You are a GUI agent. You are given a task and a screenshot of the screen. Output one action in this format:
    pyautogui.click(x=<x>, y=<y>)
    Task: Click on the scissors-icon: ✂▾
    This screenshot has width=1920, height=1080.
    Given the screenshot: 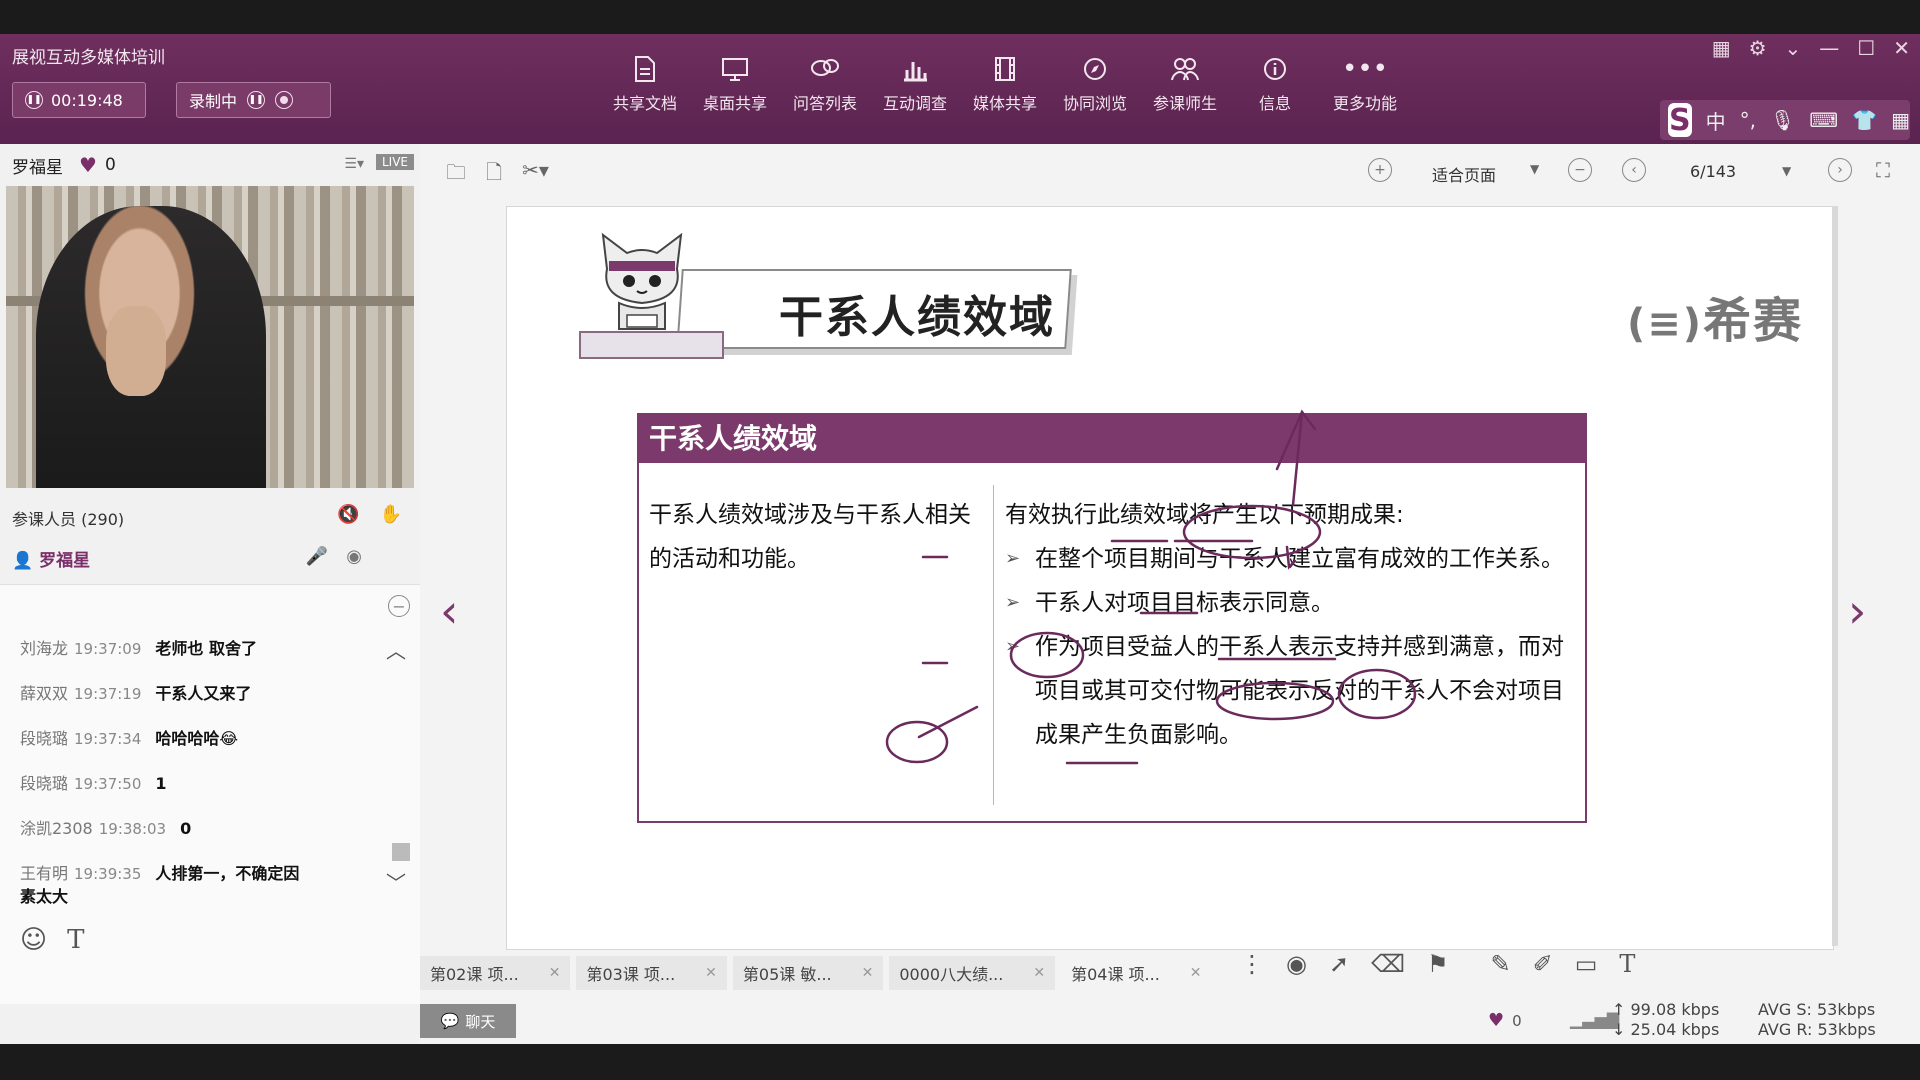 What is the action you would take?
    pyautogui.click(x=535, y=175)
    